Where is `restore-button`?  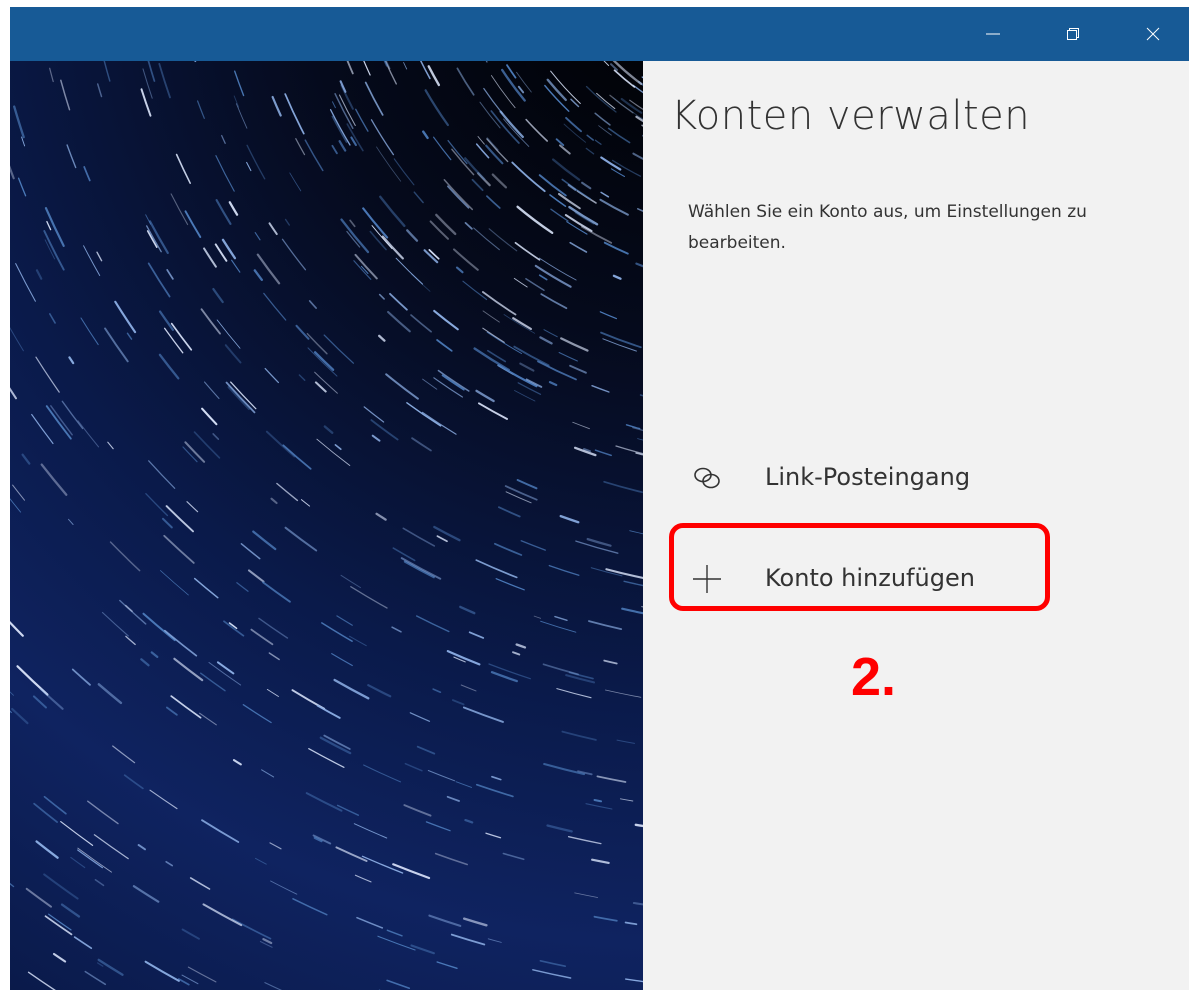
restore-button is located at coordinates (1073, 34).